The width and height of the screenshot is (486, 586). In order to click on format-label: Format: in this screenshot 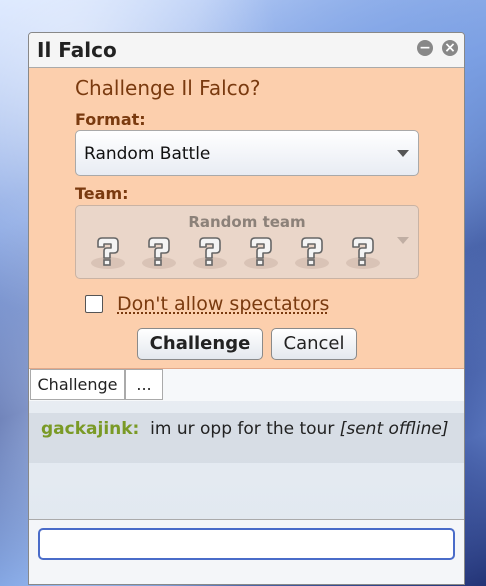, I will do `click(110, 119)`.